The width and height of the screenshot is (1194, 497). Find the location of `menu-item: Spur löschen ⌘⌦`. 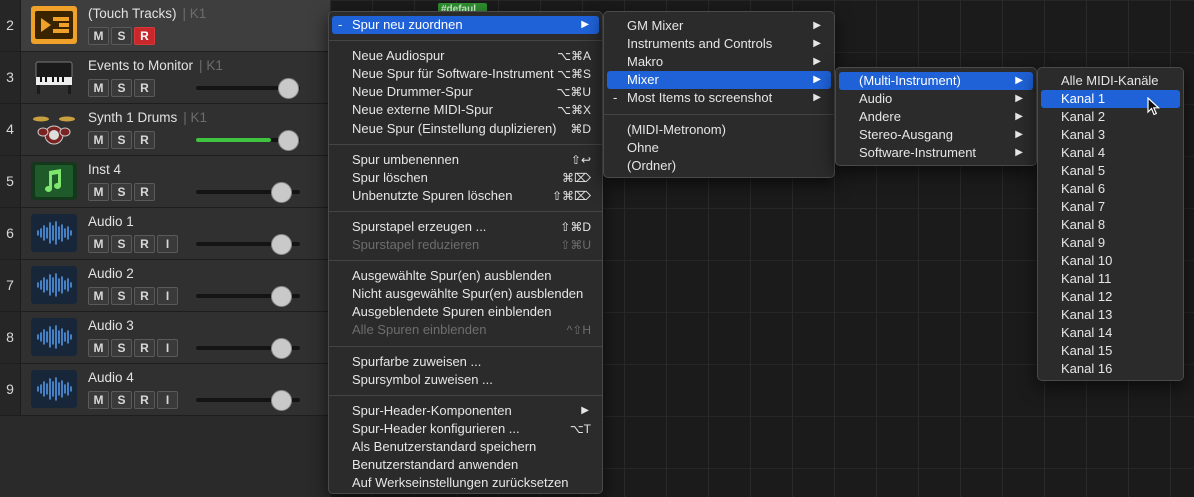

menu-item: Spur löschen ⌘⌦ is located at coordinates (465, 178).